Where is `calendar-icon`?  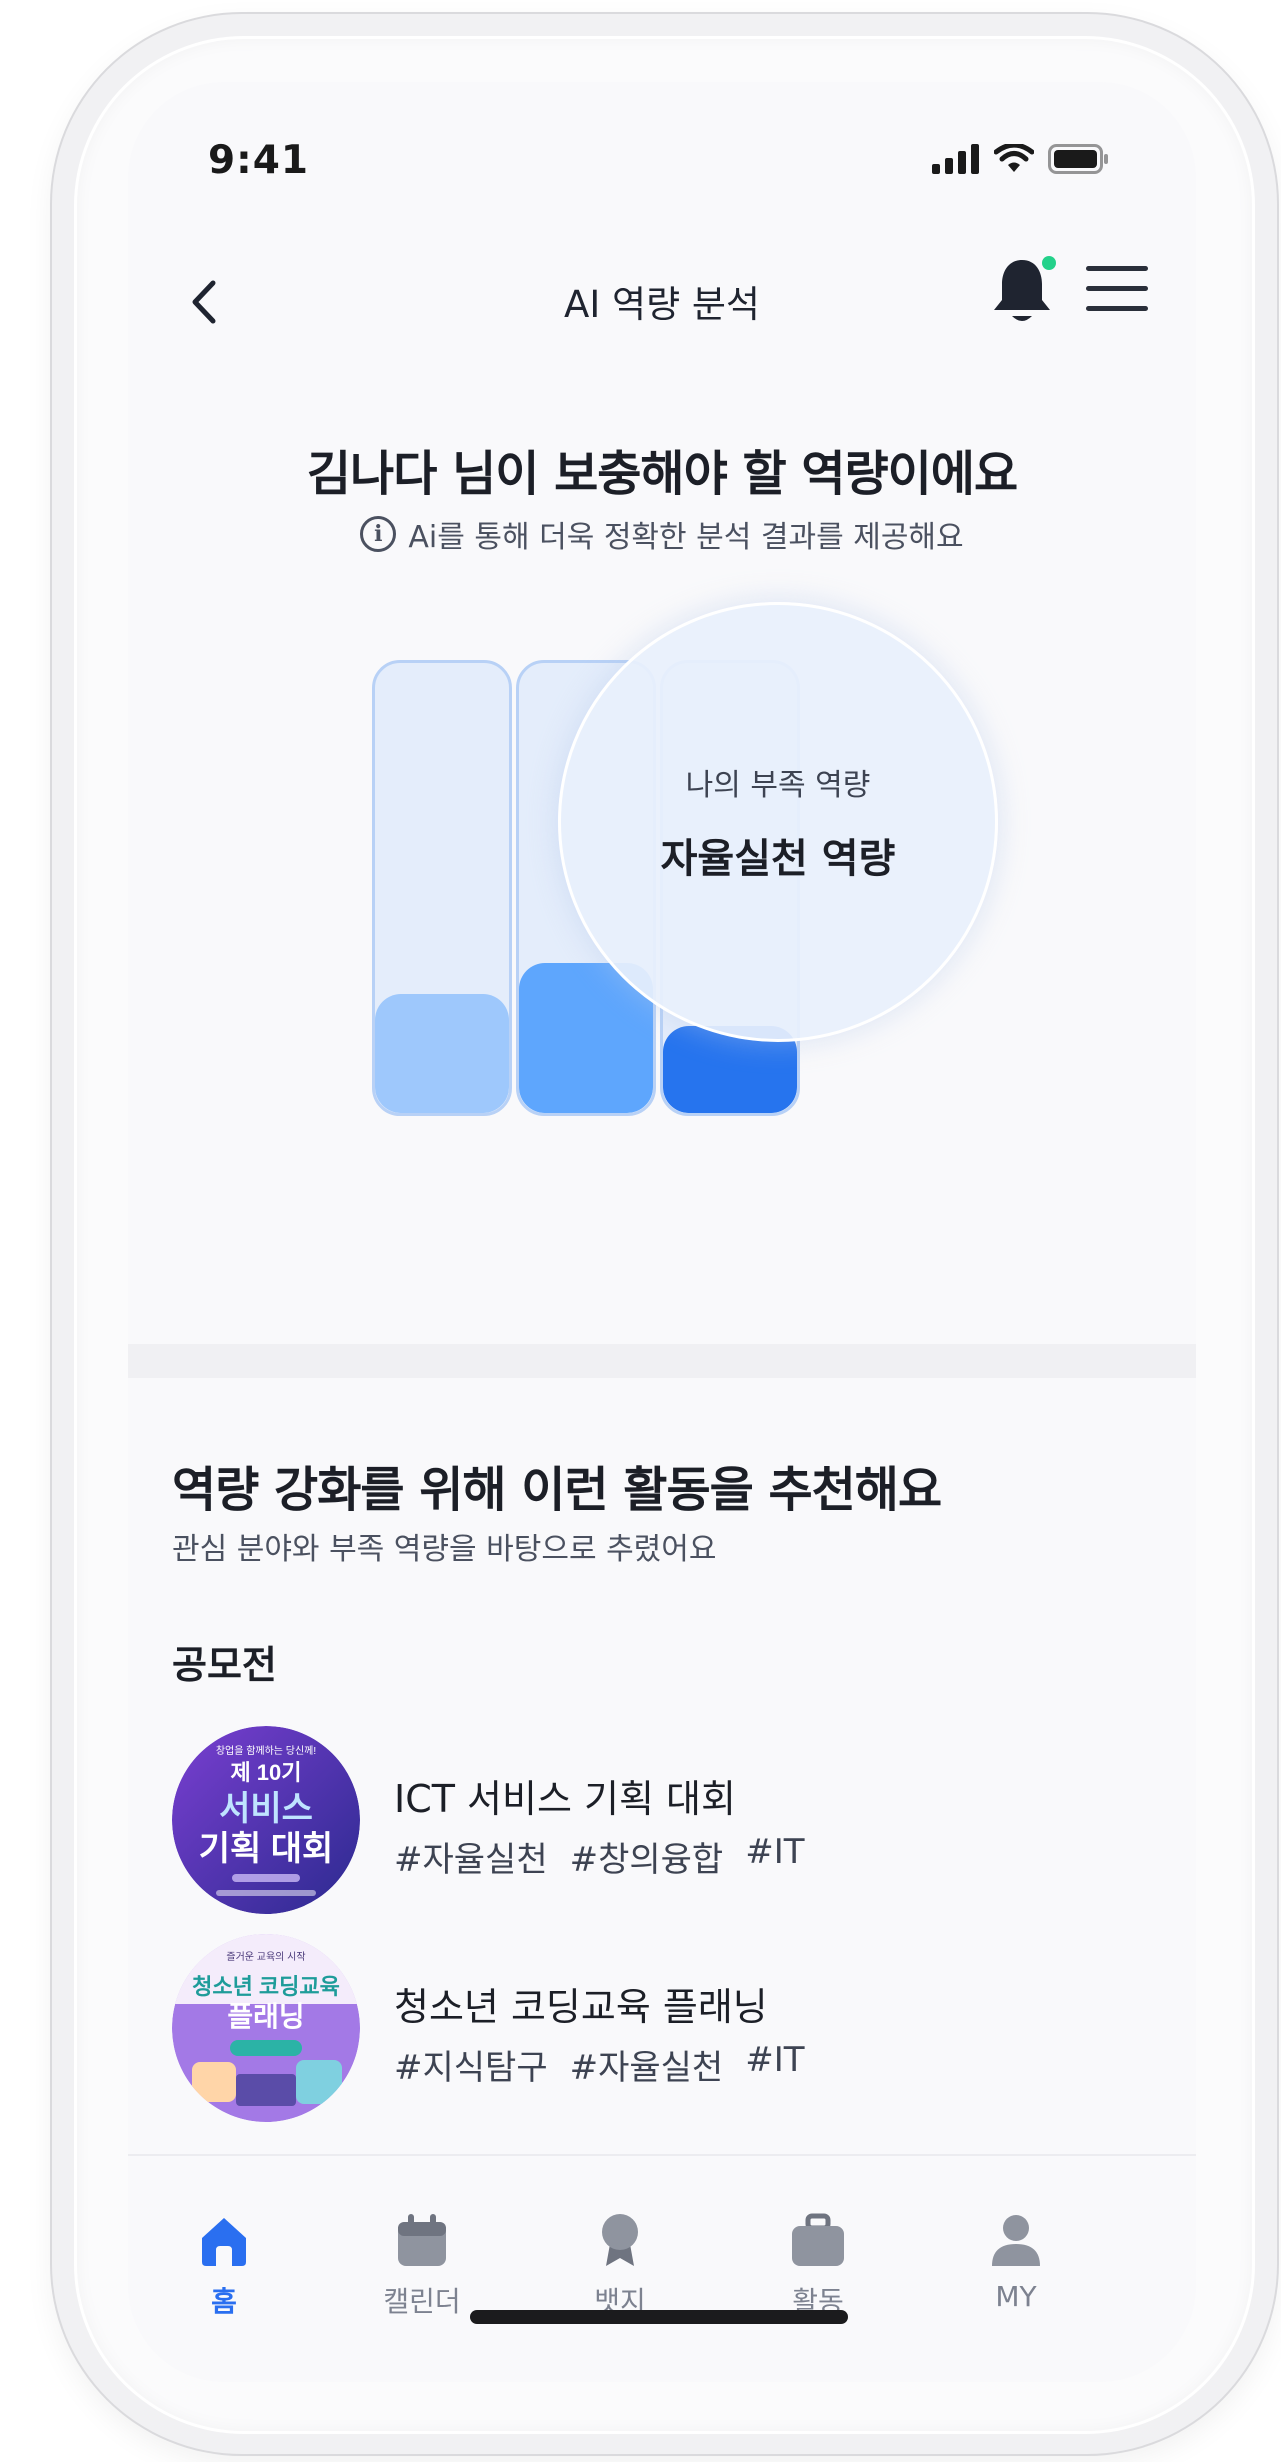
calendar-icon is located at coordinates (422, 2240).